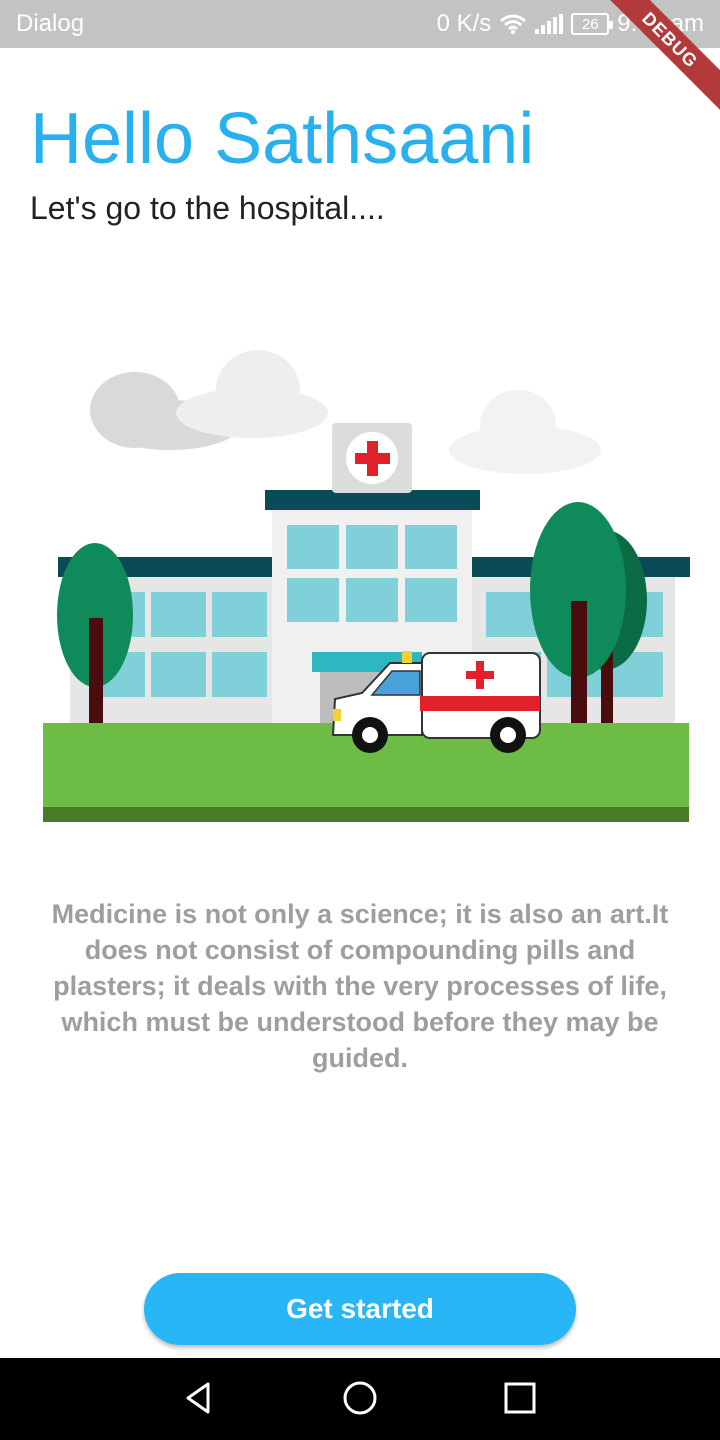 The image size is (720, 1440). What do you see at coordinates (282, 139) in the screenshot?
I see `greeting-title: Hello Sathsaani` at bounding box center [282, 139].